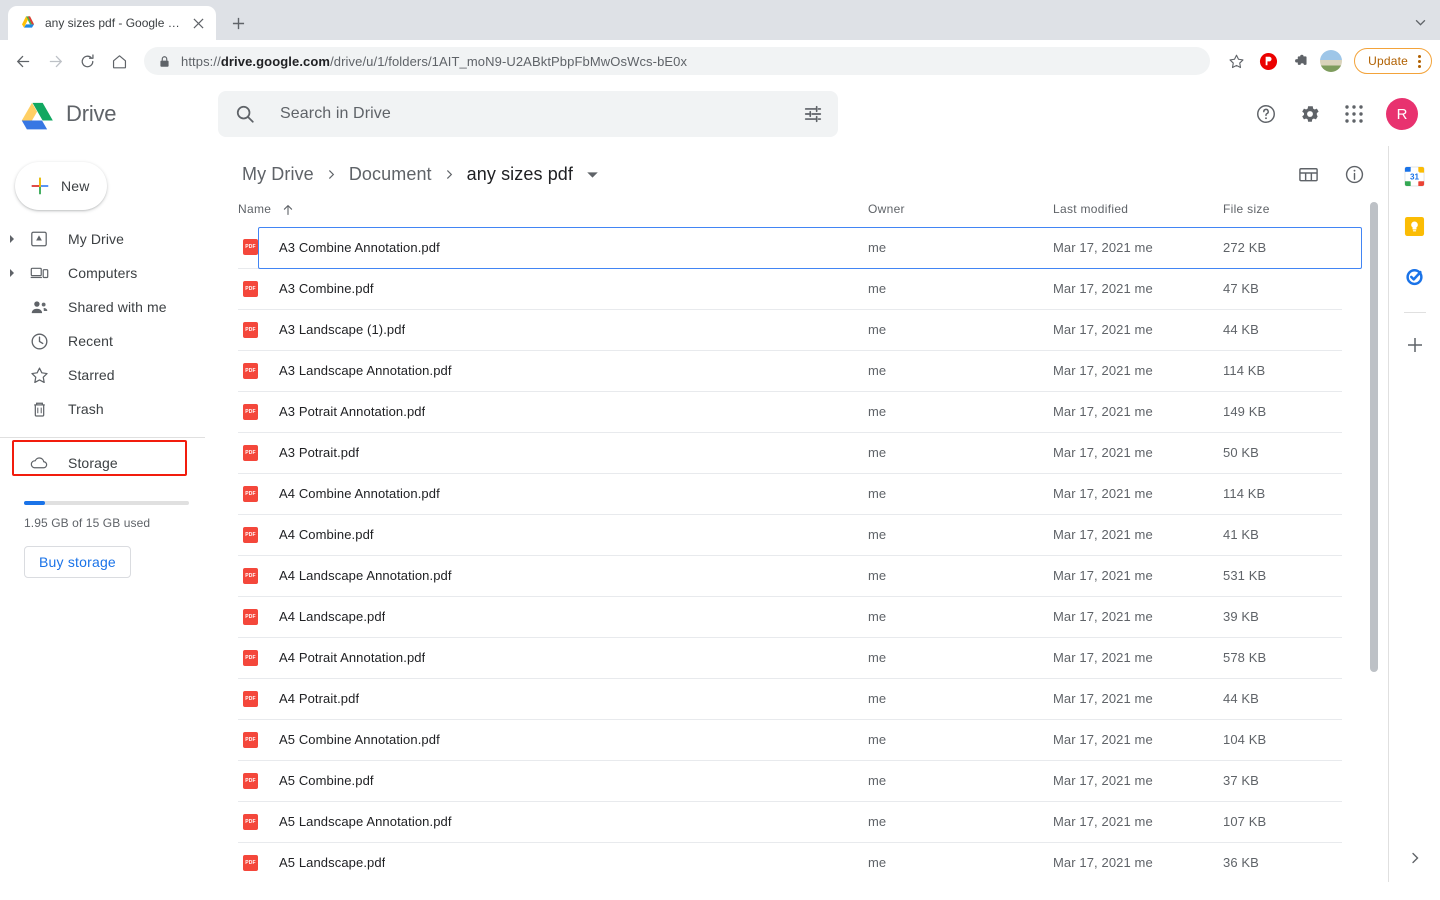 Image resolution: width=1440 pixels, height=900 pixels. Describe the element at coordinates (1308, 174) in the screenshot. I see `grid-view-icon` at that location.